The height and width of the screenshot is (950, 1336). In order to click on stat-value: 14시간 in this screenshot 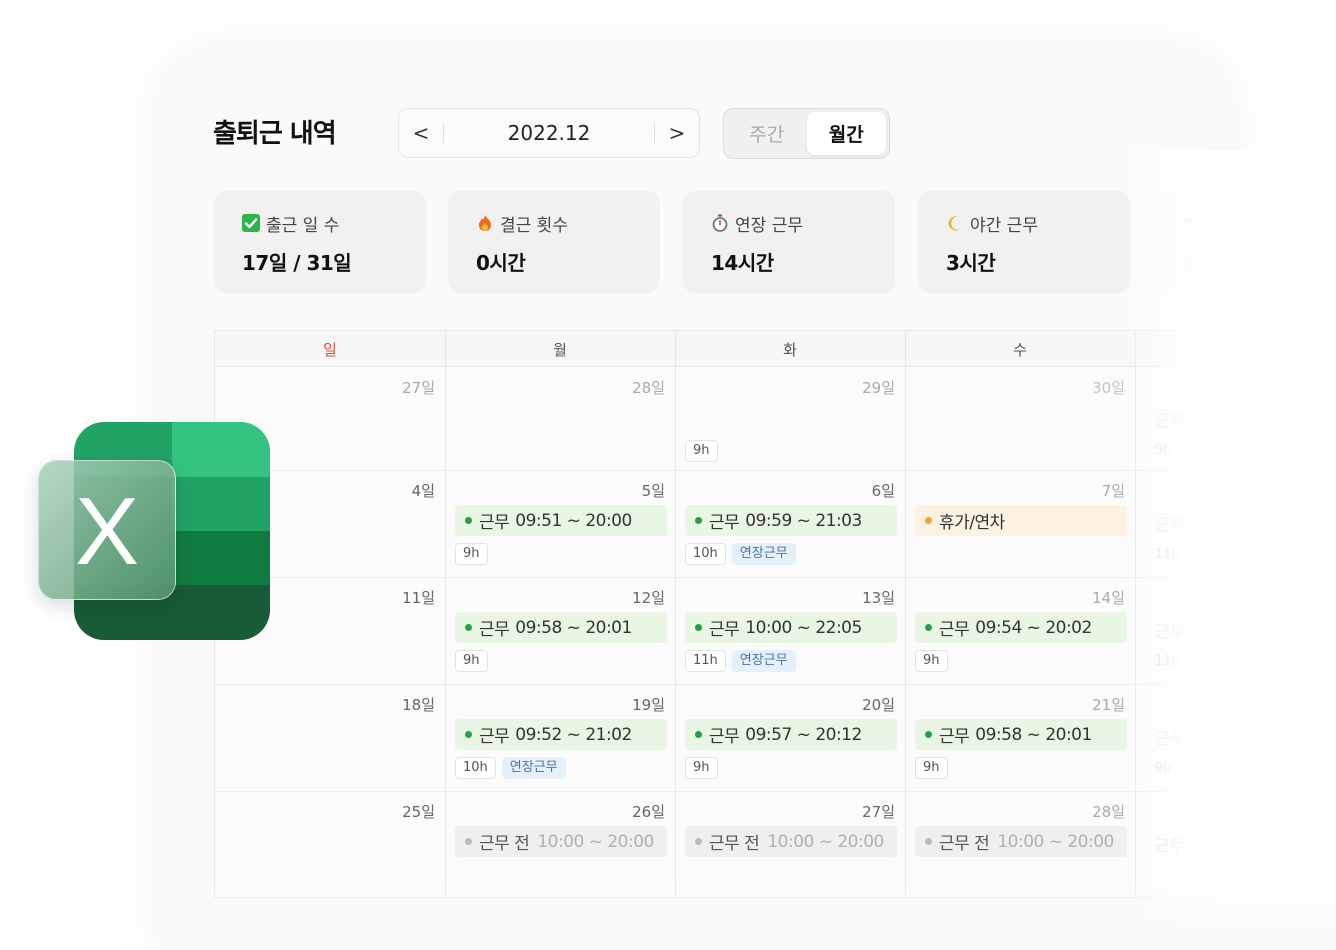, I will do `click(742, 263)`.